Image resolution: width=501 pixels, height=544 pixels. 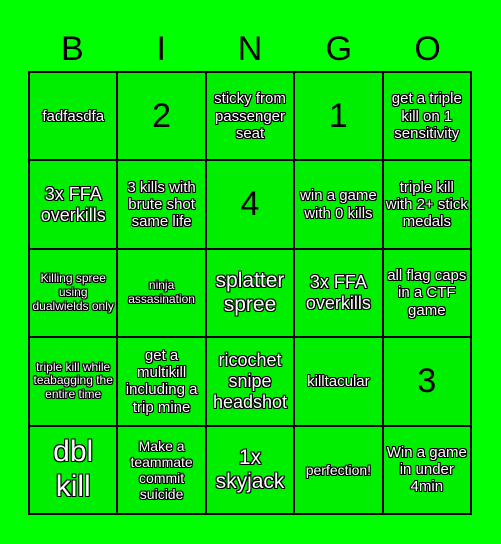 I want to click on bingo-cell: win a game with 0 kills, so click(x=338, y=204).